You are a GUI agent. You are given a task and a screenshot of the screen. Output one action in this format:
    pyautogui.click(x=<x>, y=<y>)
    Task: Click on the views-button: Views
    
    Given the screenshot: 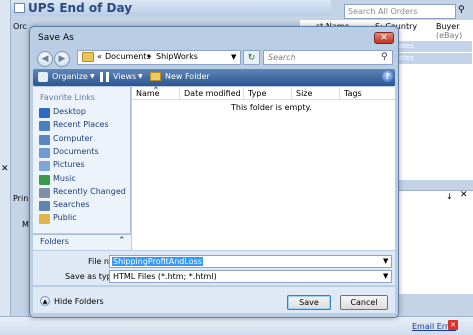 What is the action you would take?
    pyautogui.click(x=124, y=76)
    